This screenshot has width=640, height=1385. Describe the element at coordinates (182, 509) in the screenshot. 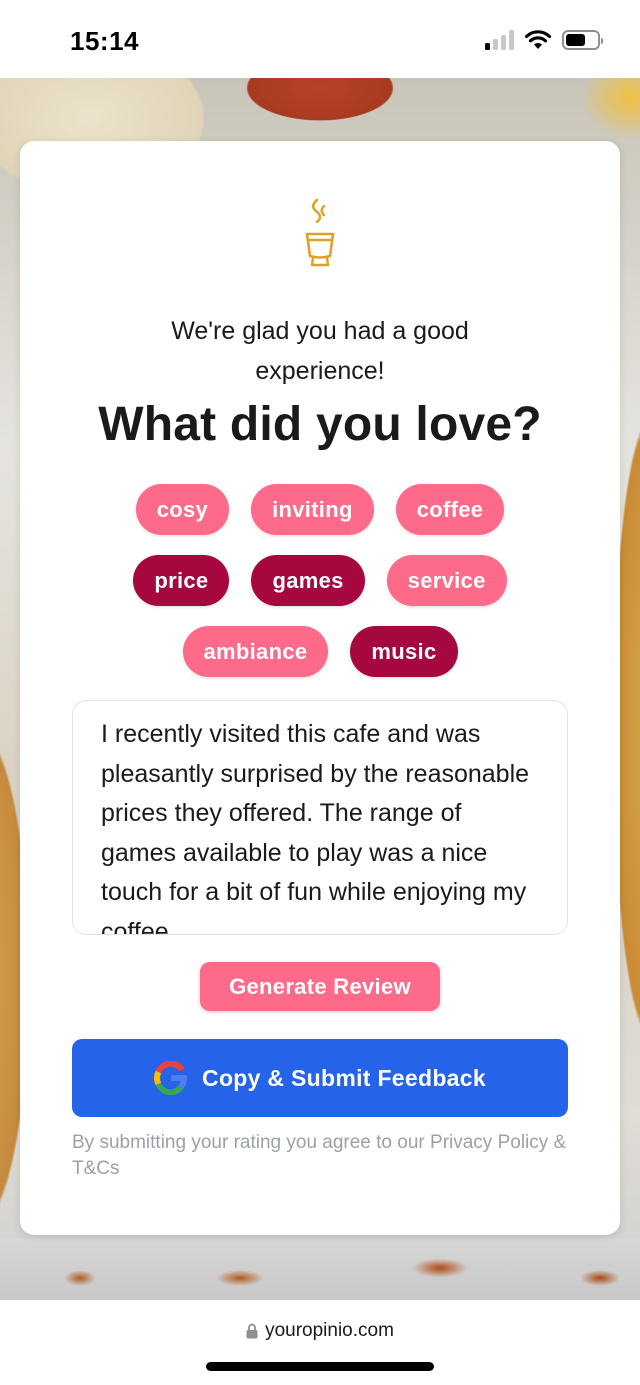

I see `tag-cosy: cosy` at that location.